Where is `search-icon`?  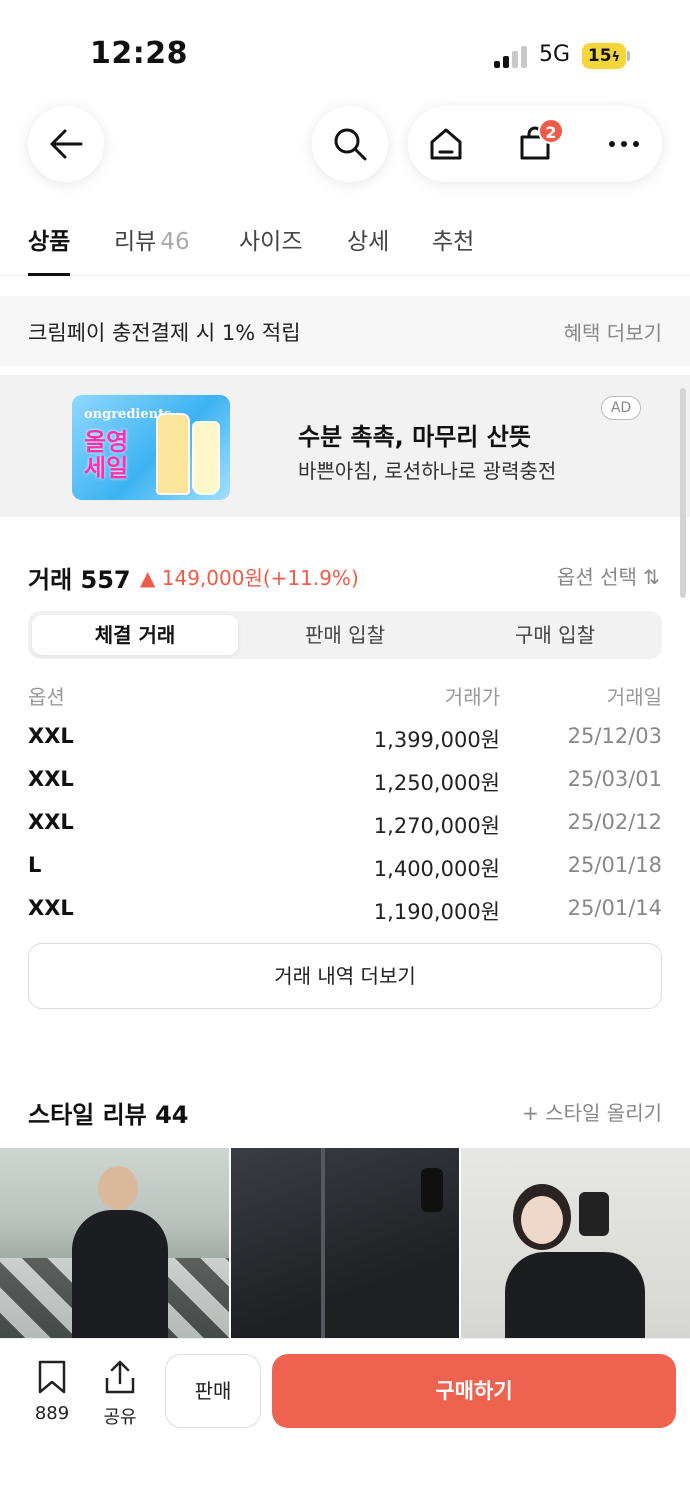 search-icon is located at coordinates (350, 144).